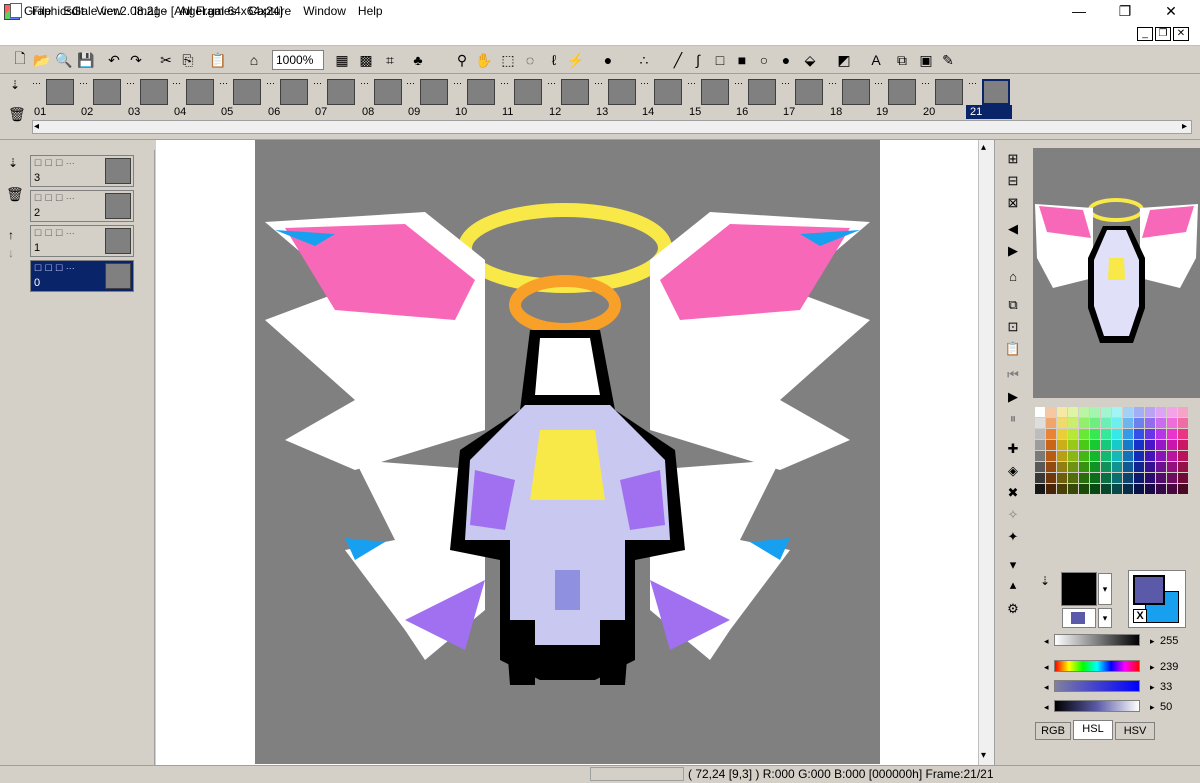  Describe the element at coordinates (193, 112) in the screenshot. I see `frame-number: 04` at that location.